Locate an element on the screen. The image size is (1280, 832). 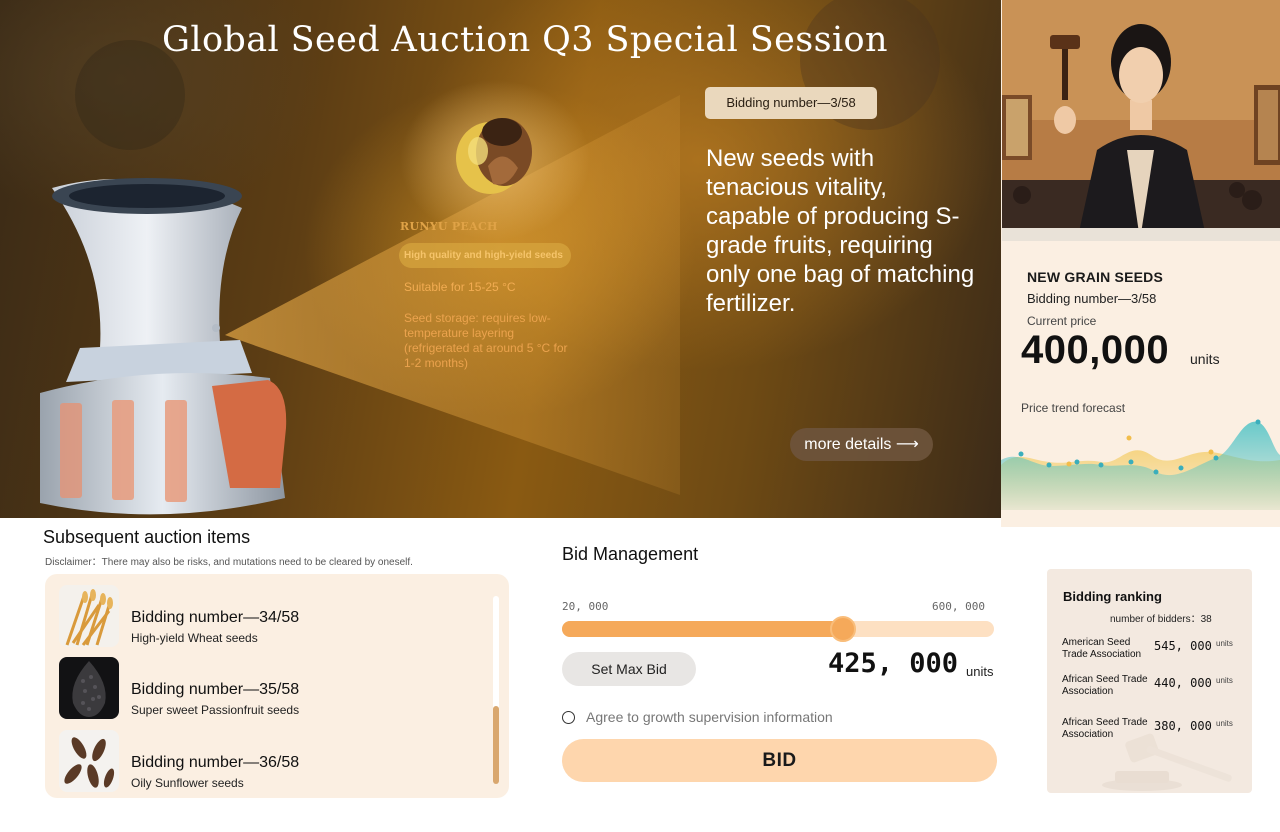
set-max-bid-button: Set Max Bid is located at coordinates (629, 669).